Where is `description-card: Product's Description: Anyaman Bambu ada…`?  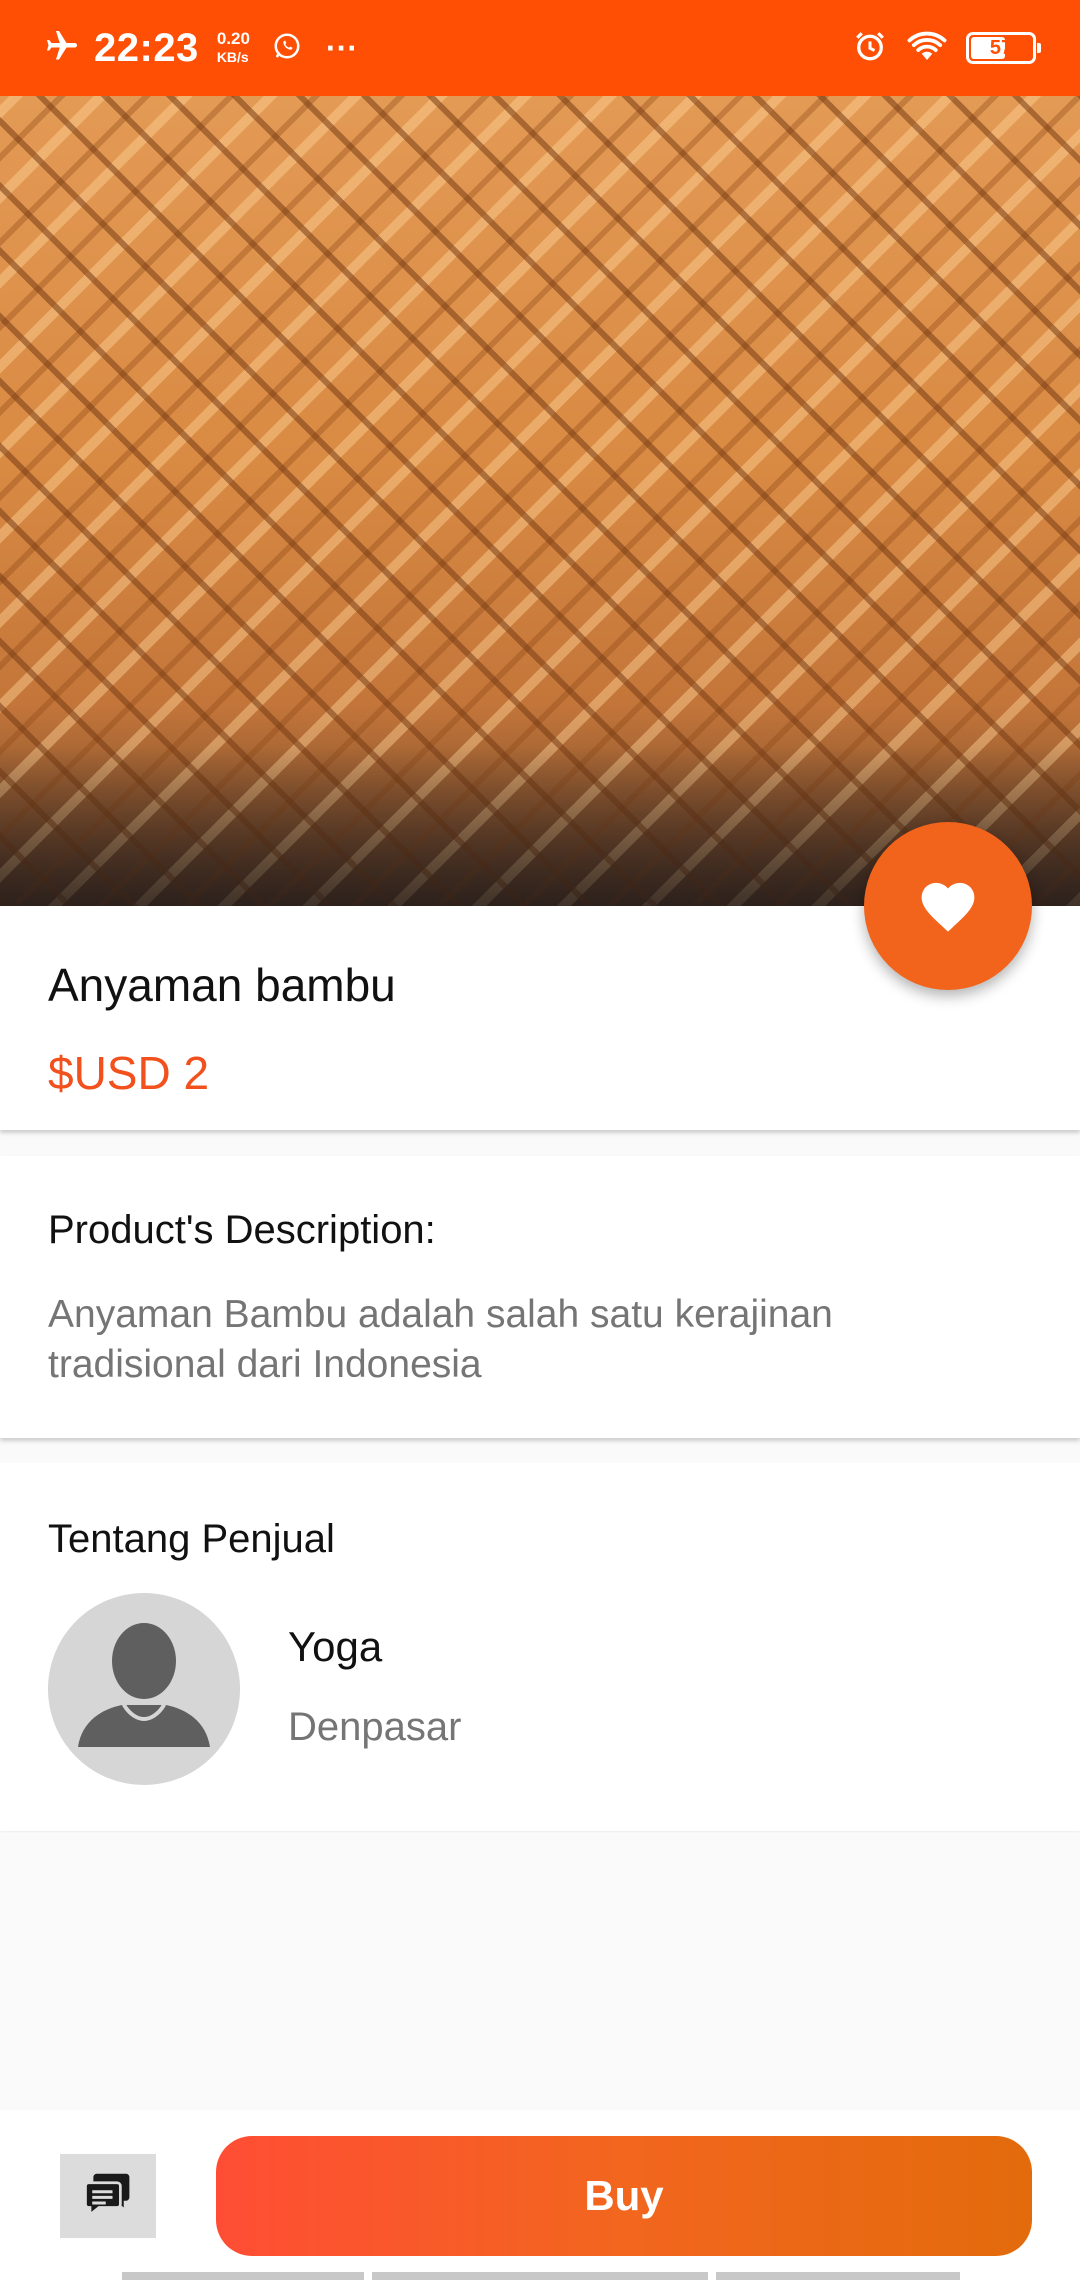 description-card: Product's Description: Anyaman Bambu ada… is located at coordinates (540, 1297).